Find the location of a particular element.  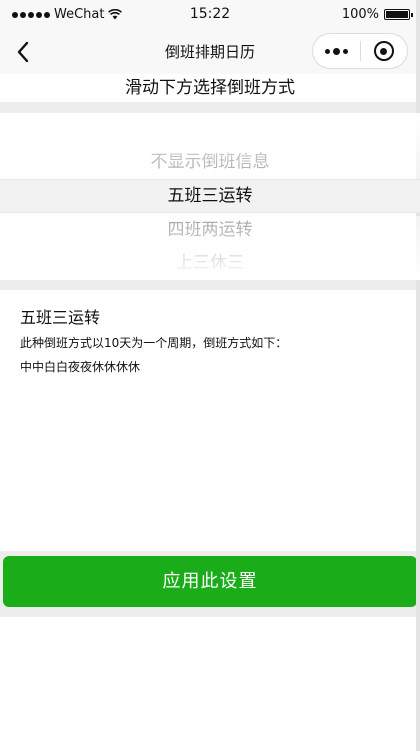

edge-shadow is located at coordinates (418, 375).